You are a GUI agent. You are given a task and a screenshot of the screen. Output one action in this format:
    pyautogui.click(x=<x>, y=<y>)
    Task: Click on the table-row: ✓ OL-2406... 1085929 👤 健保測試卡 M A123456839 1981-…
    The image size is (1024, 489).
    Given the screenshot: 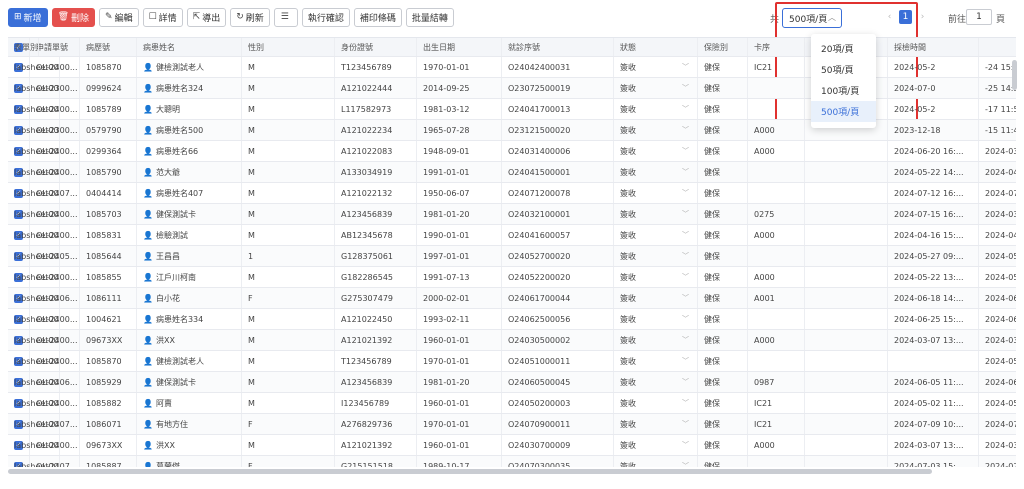 What is the action you would take?
    pyautogui.click(x=512, y=382)
    